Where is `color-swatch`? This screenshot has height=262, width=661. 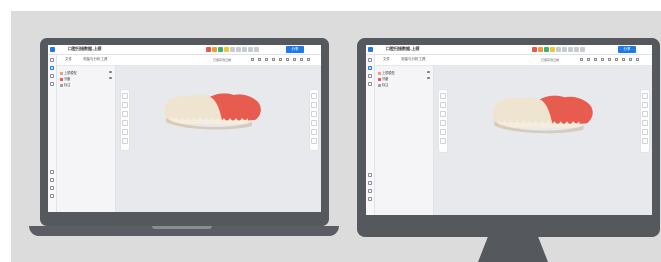 color-swatch is located at coordinates (61, 79).